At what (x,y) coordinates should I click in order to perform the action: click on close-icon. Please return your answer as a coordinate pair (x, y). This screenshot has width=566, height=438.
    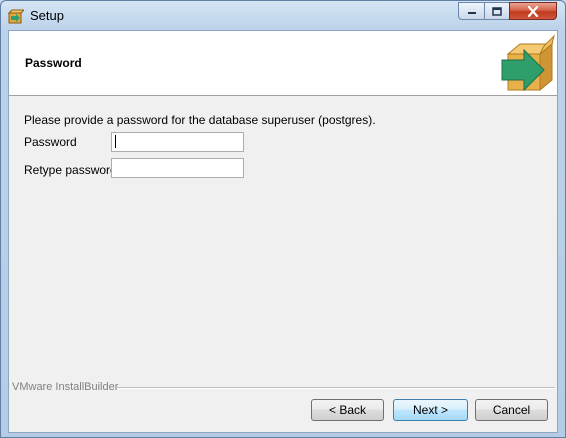
    Looking at the image, I should click on (533, 11).